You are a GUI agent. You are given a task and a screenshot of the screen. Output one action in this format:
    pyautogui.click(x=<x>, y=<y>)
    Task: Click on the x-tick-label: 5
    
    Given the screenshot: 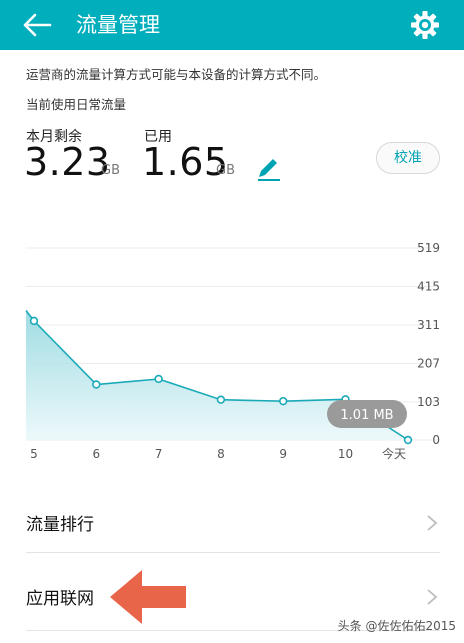 What is the action you would take?
    pyautogui.click(x=34, y=454)
    